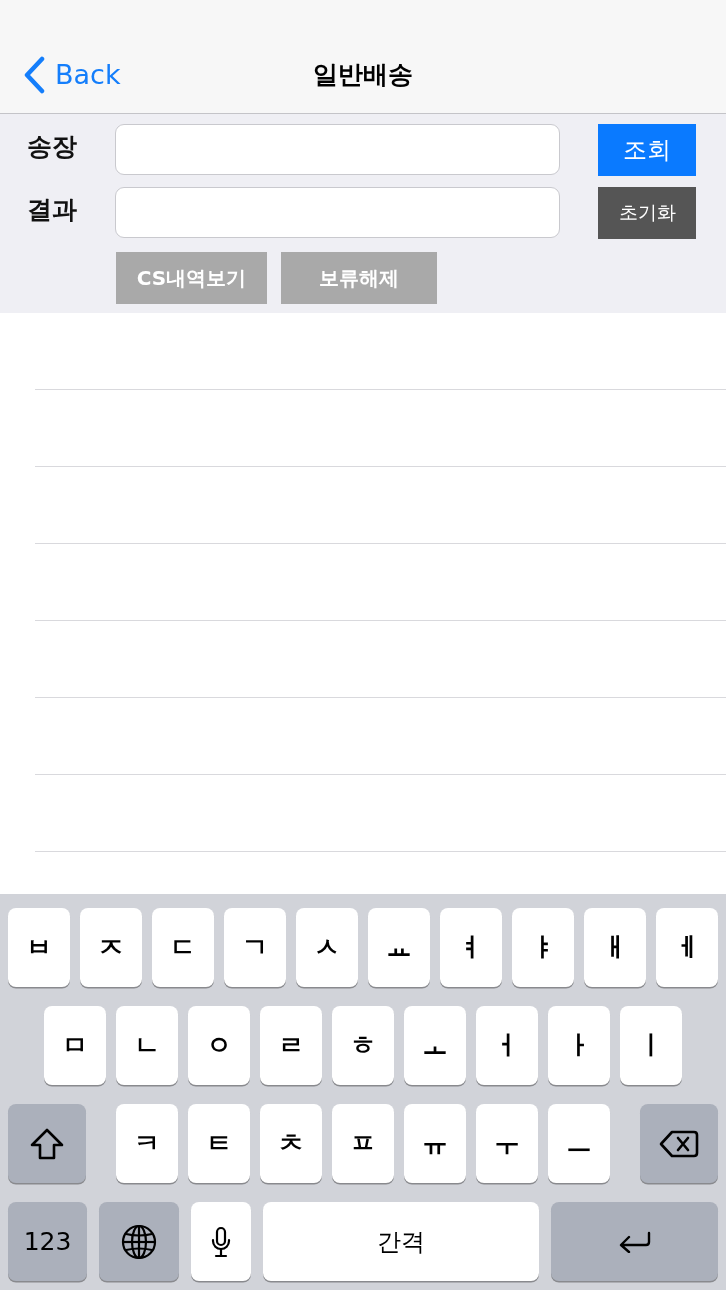 The width and height of the screenshot is (726, 1290). What do you see at coordinates (291, 1045) in the screenshot?
I see `keyboard-key: ㄹ` at bounding box center [291, 1045].